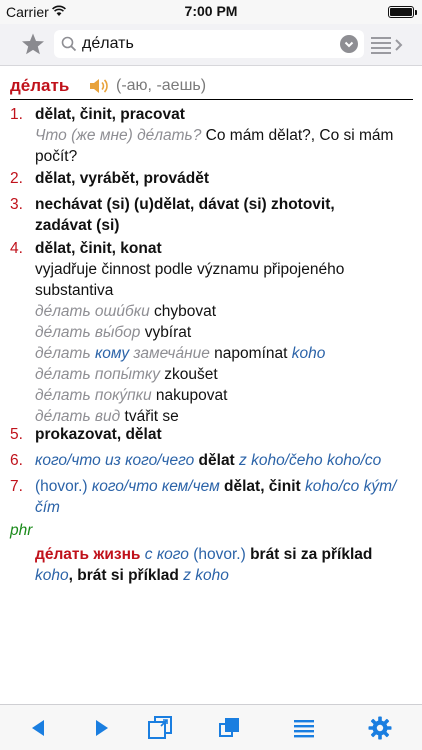 The width and height of the screenshot is (422, 750). I want to click on example-czech: nakupovat, so click(191, 395).